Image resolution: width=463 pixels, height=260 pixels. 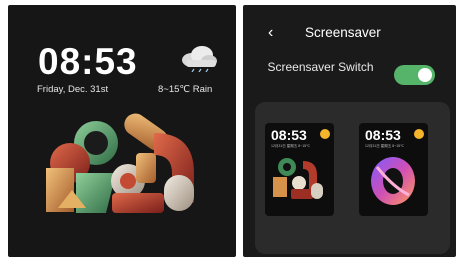 What do you see at coordinates (414, 75) in the screenshot?
I see `screensaver-toggle` at bounding box center [414, 75].